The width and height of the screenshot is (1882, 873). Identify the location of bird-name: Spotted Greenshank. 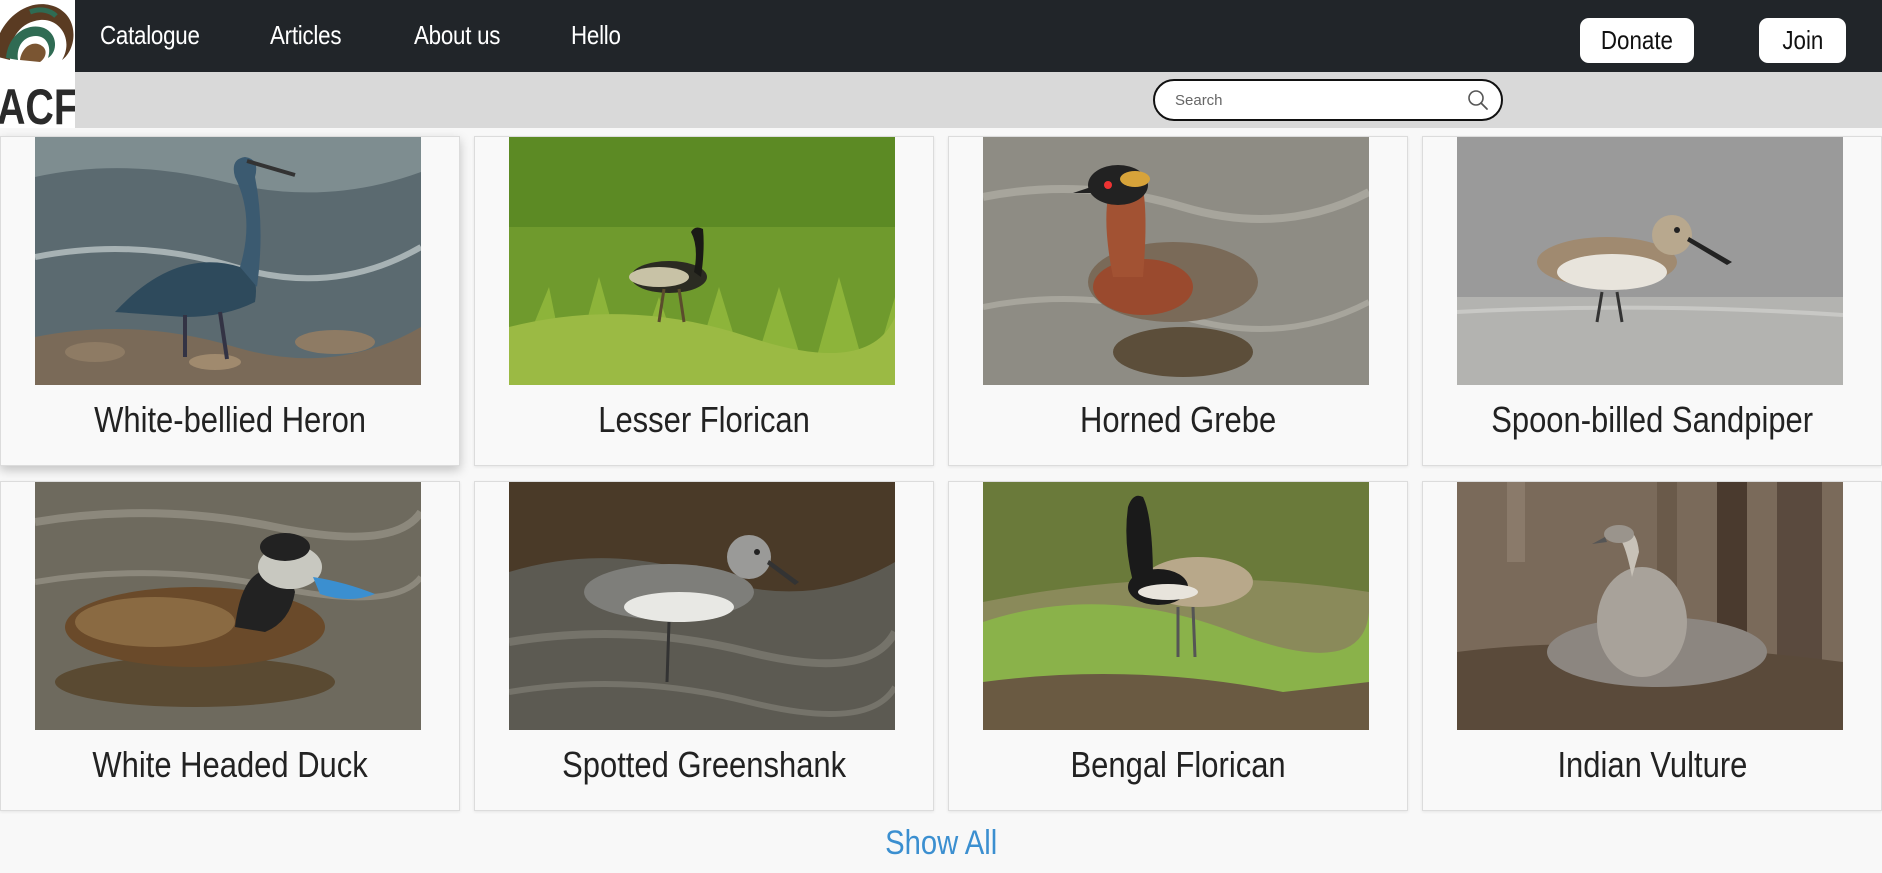
(703, 764).